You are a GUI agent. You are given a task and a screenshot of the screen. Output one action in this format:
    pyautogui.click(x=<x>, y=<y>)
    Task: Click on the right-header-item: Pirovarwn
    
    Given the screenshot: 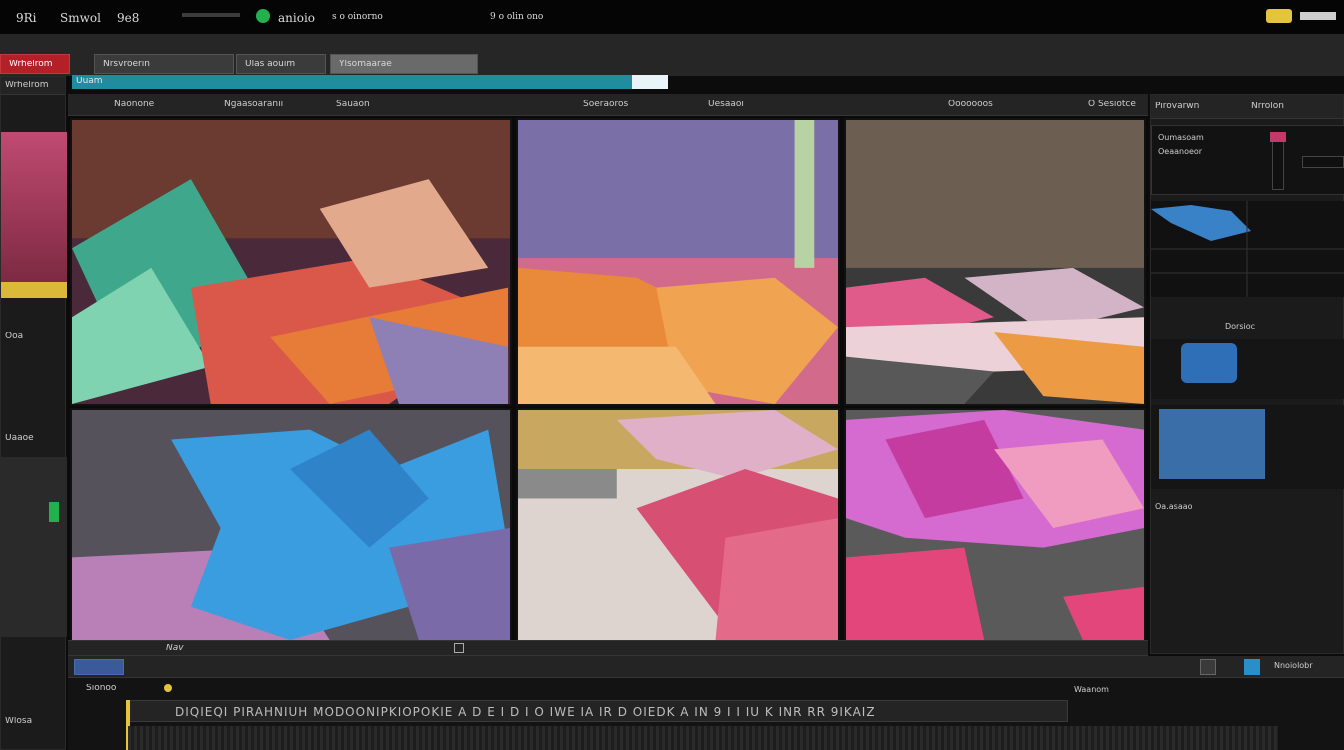 What is the action you would take?
    pyautogui.click(x=1177, y=106)
    